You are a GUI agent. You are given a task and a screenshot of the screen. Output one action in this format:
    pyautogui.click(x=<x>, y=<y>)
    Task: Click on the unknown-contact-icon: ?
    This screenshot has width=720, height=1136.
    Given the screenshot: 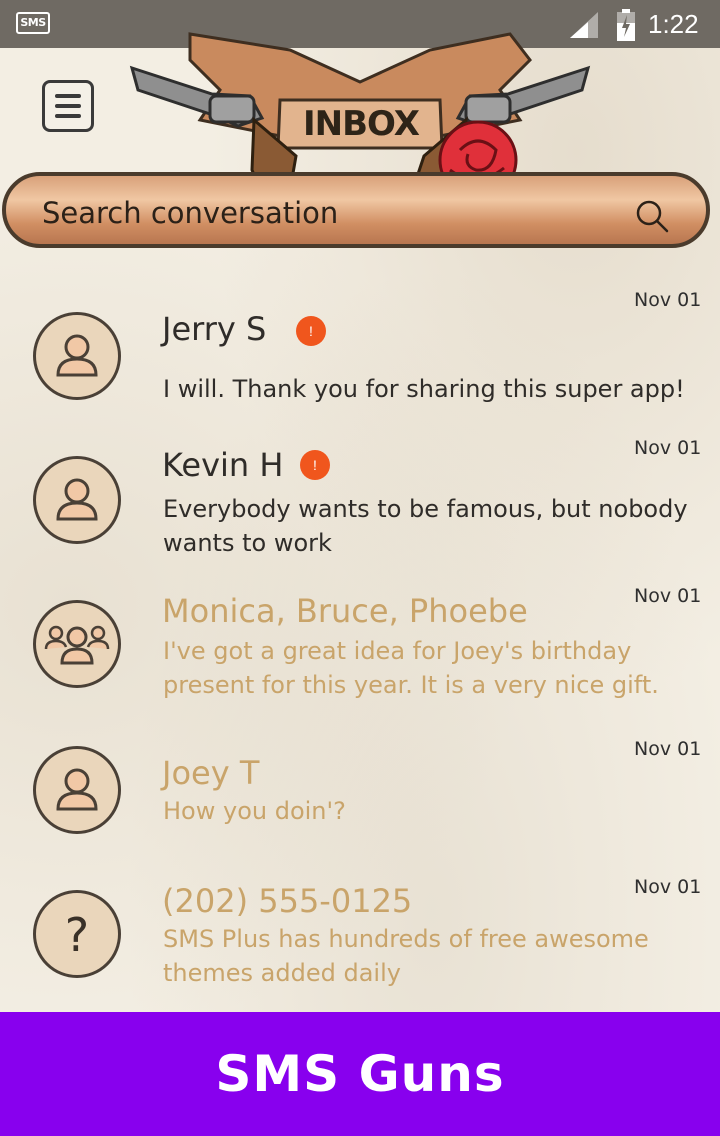 What is the action you would take?
    pyautogui.click(x=77, y=934)
    